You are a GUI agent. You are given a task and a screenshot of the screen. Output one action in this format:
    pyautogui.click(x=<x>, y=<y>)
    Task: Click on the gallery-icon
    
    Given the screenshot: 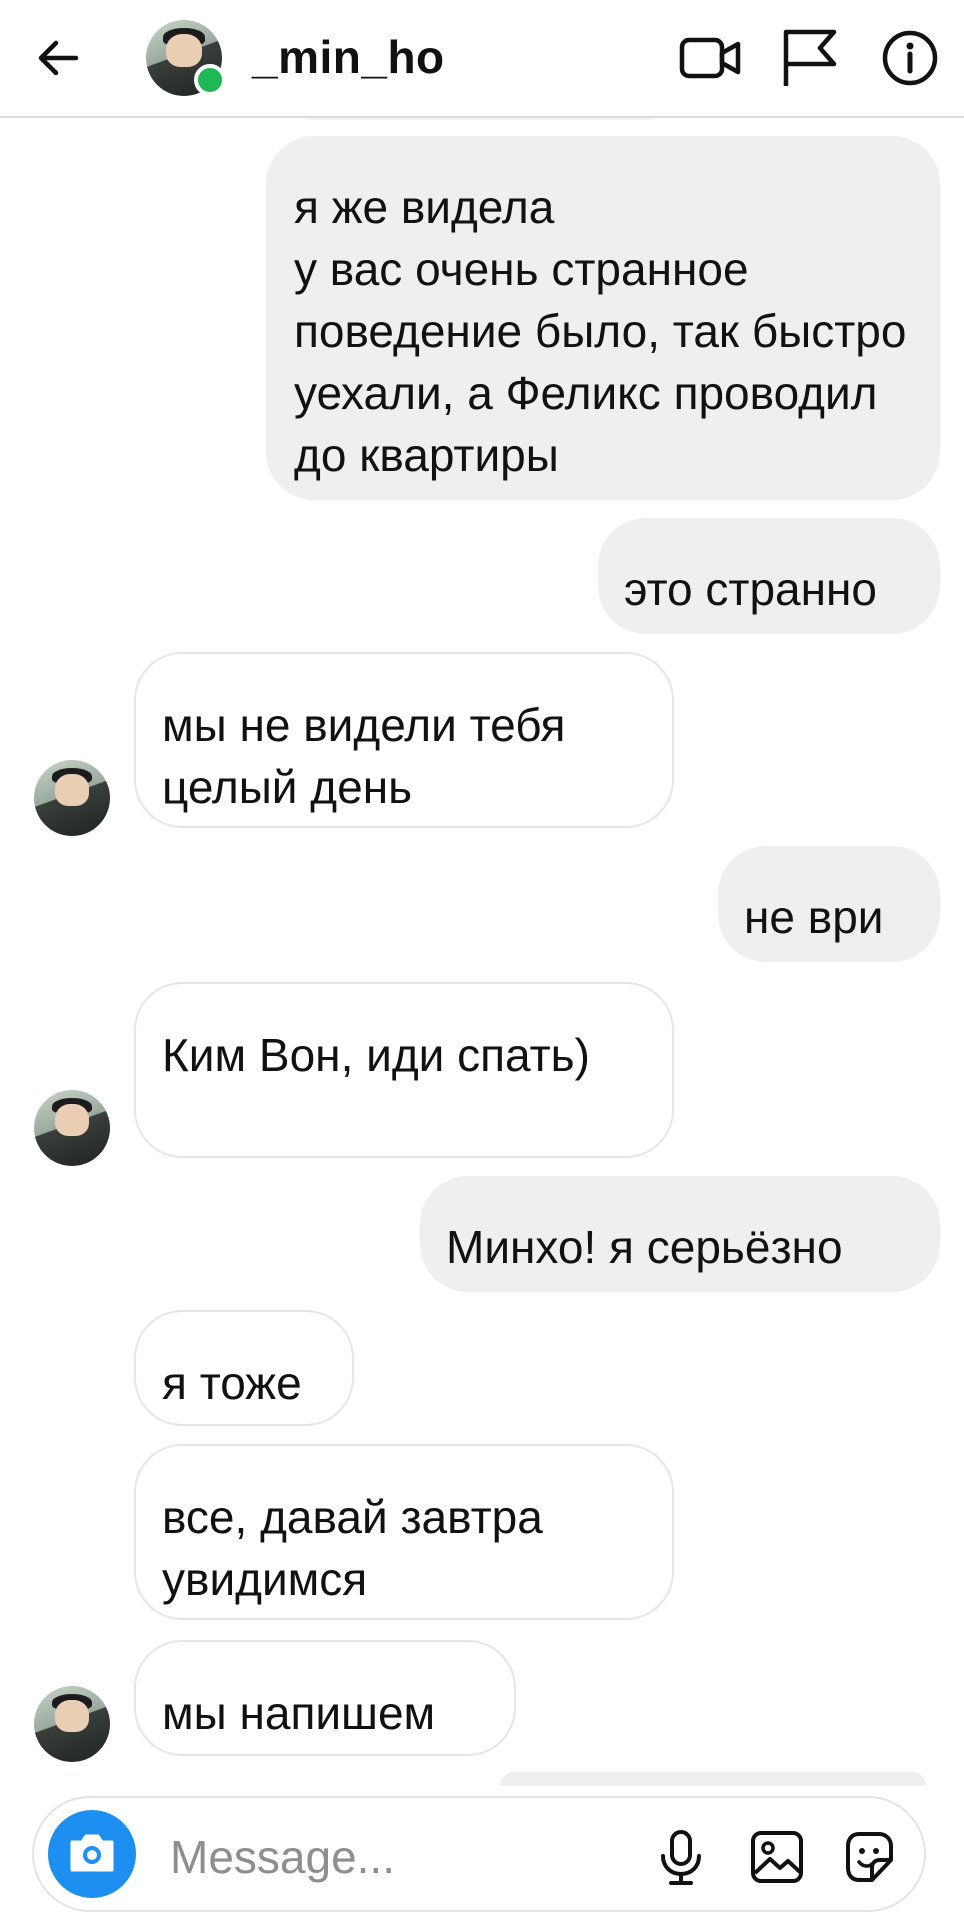 What is the action you would take?
    pyautogui.click(x=777, y=1857)
    